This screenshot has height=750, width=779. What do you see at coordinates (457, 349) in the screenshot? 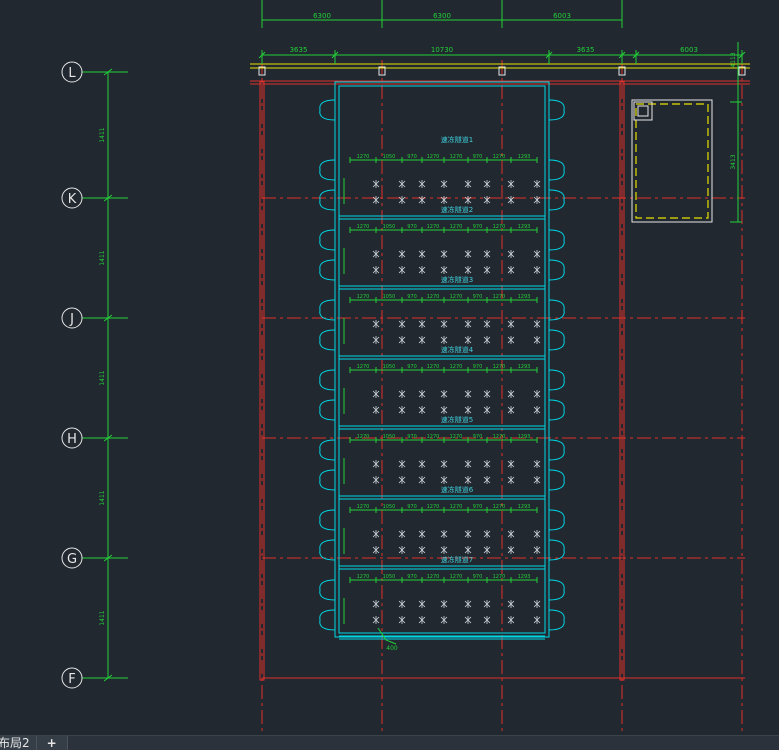
I see `tunnel-title: 速冻隧道4` at bounding box center [457, 349].